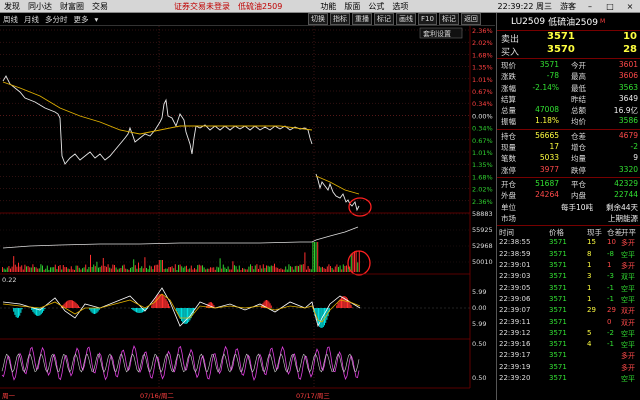  What do you see at coordinates (448, 19) in the screenshot?
I see `mark-button-2: 标记` at bounding box center [448, 19].